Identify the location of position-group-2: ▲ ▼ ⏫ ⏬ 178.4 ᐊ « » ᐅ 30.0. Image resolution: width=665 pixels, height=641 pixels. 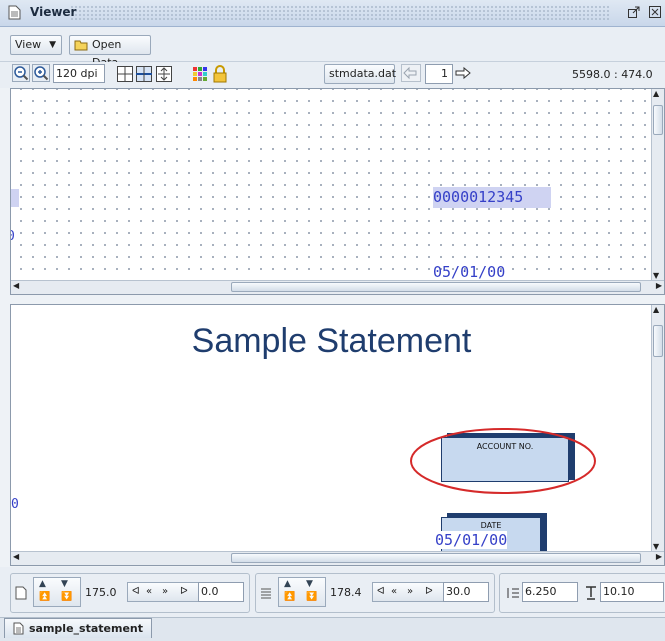
(375, 593).